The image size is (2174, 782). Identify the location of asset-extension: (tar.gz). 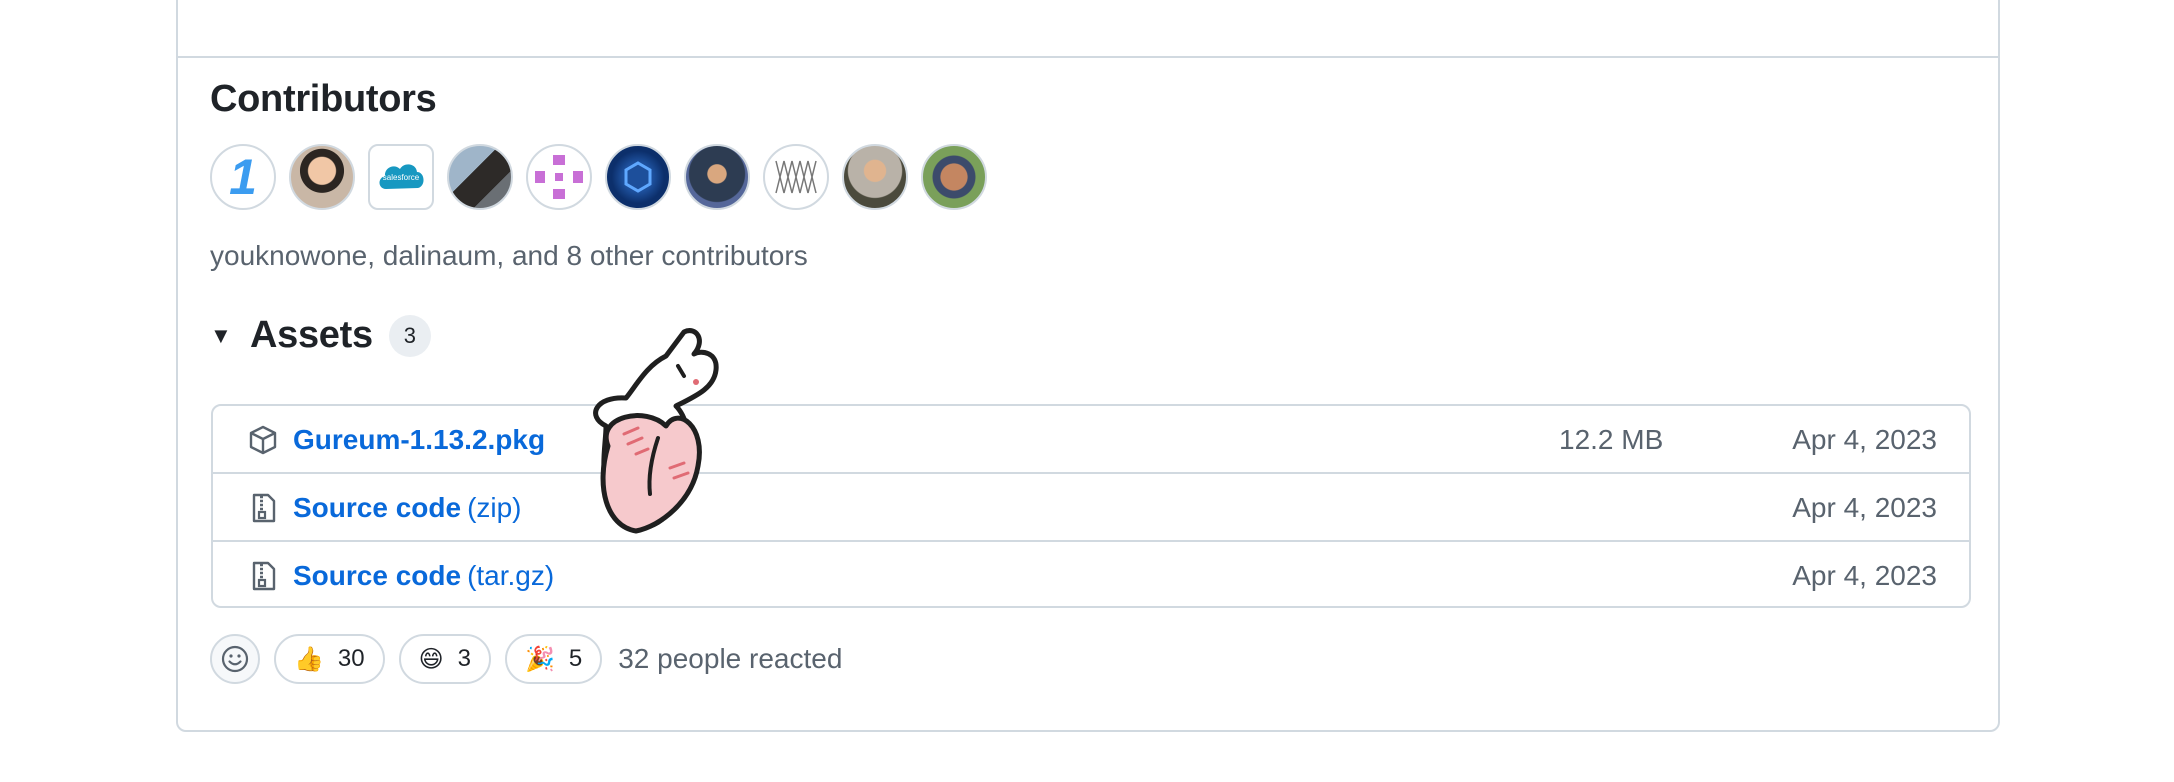
(511, 575).